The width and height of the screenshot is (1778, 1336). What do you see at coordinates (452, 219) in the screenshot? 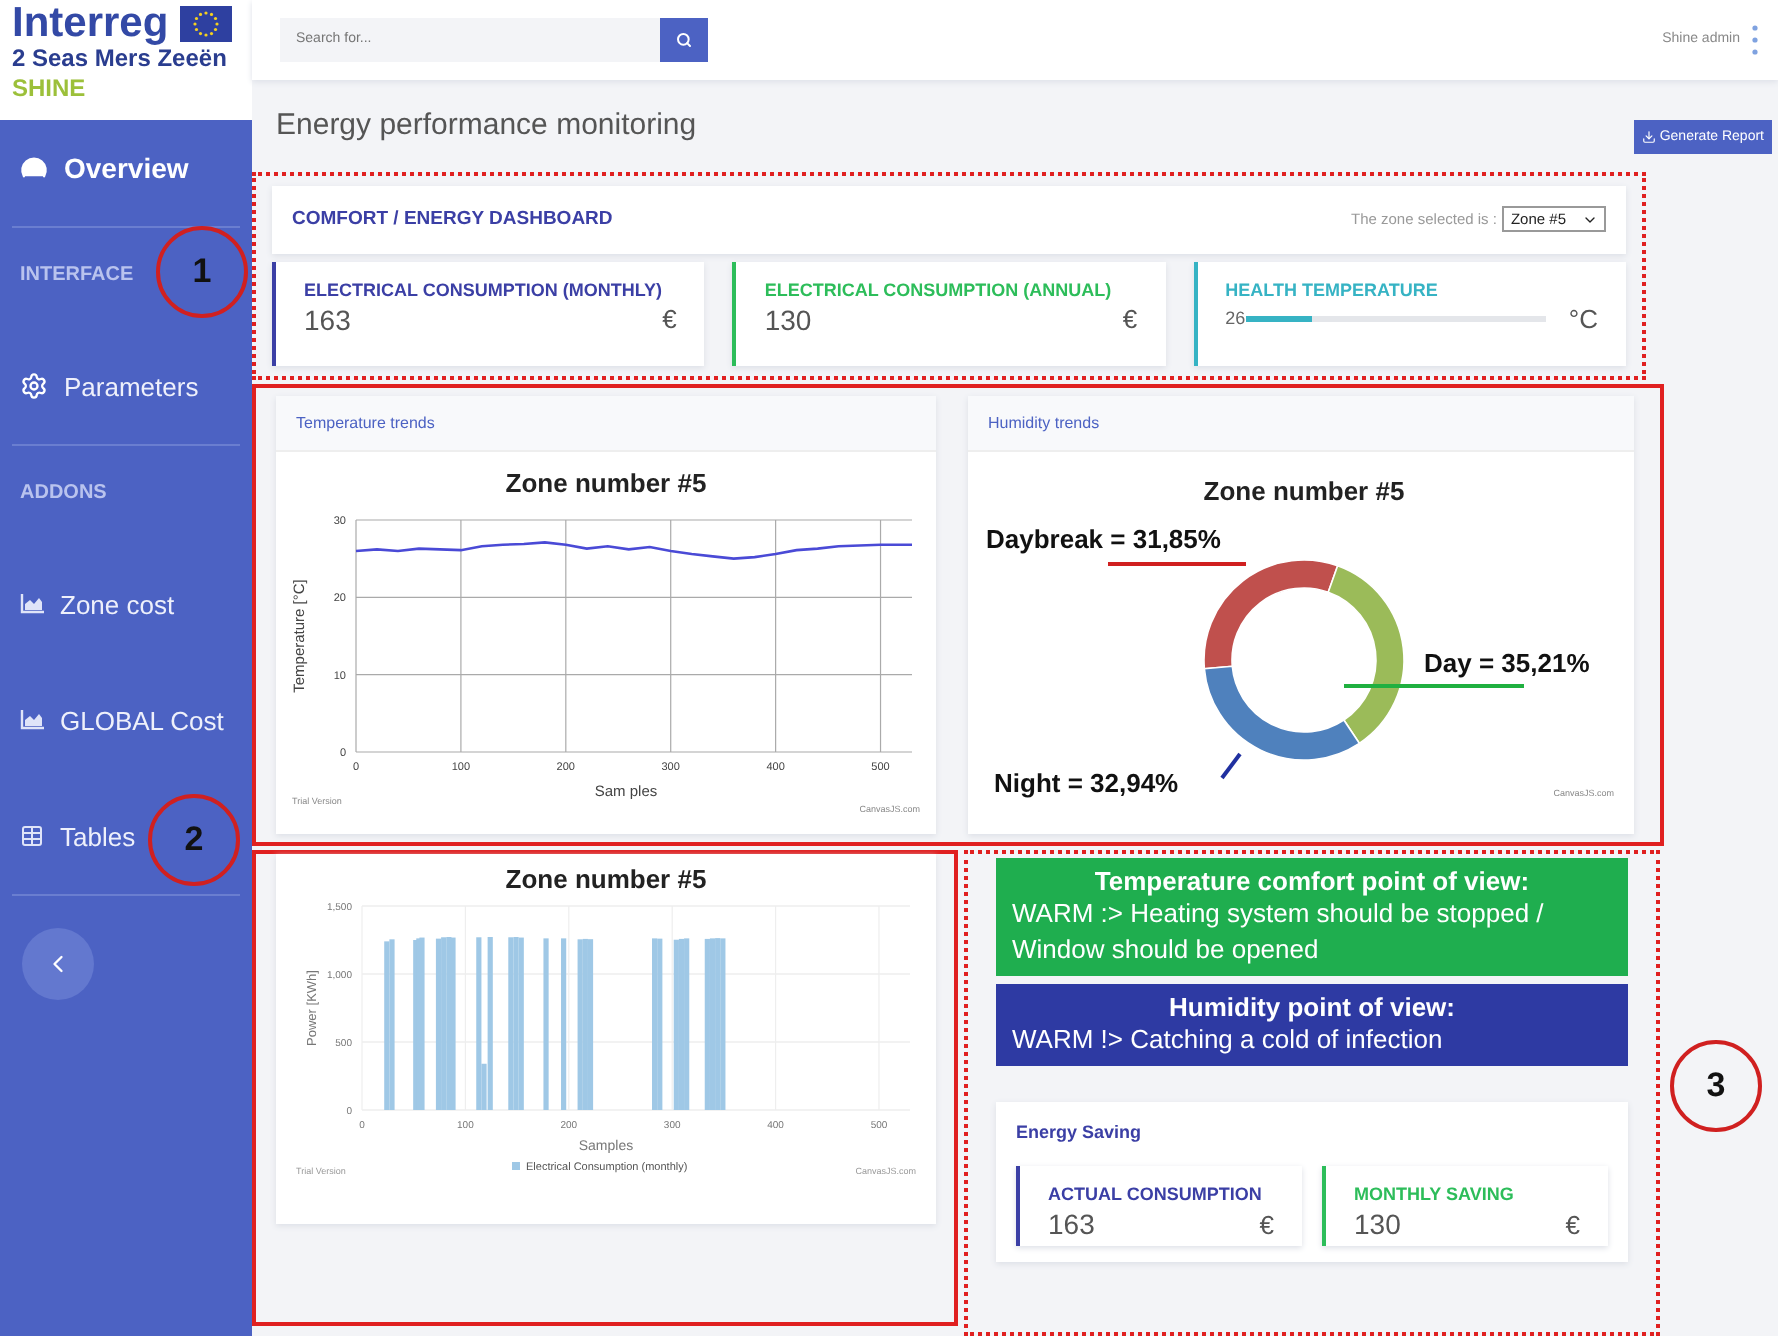
I see `dashboard-title: COMFORT / ENERGY DASHBOARD` at bounding box center [452, 219].